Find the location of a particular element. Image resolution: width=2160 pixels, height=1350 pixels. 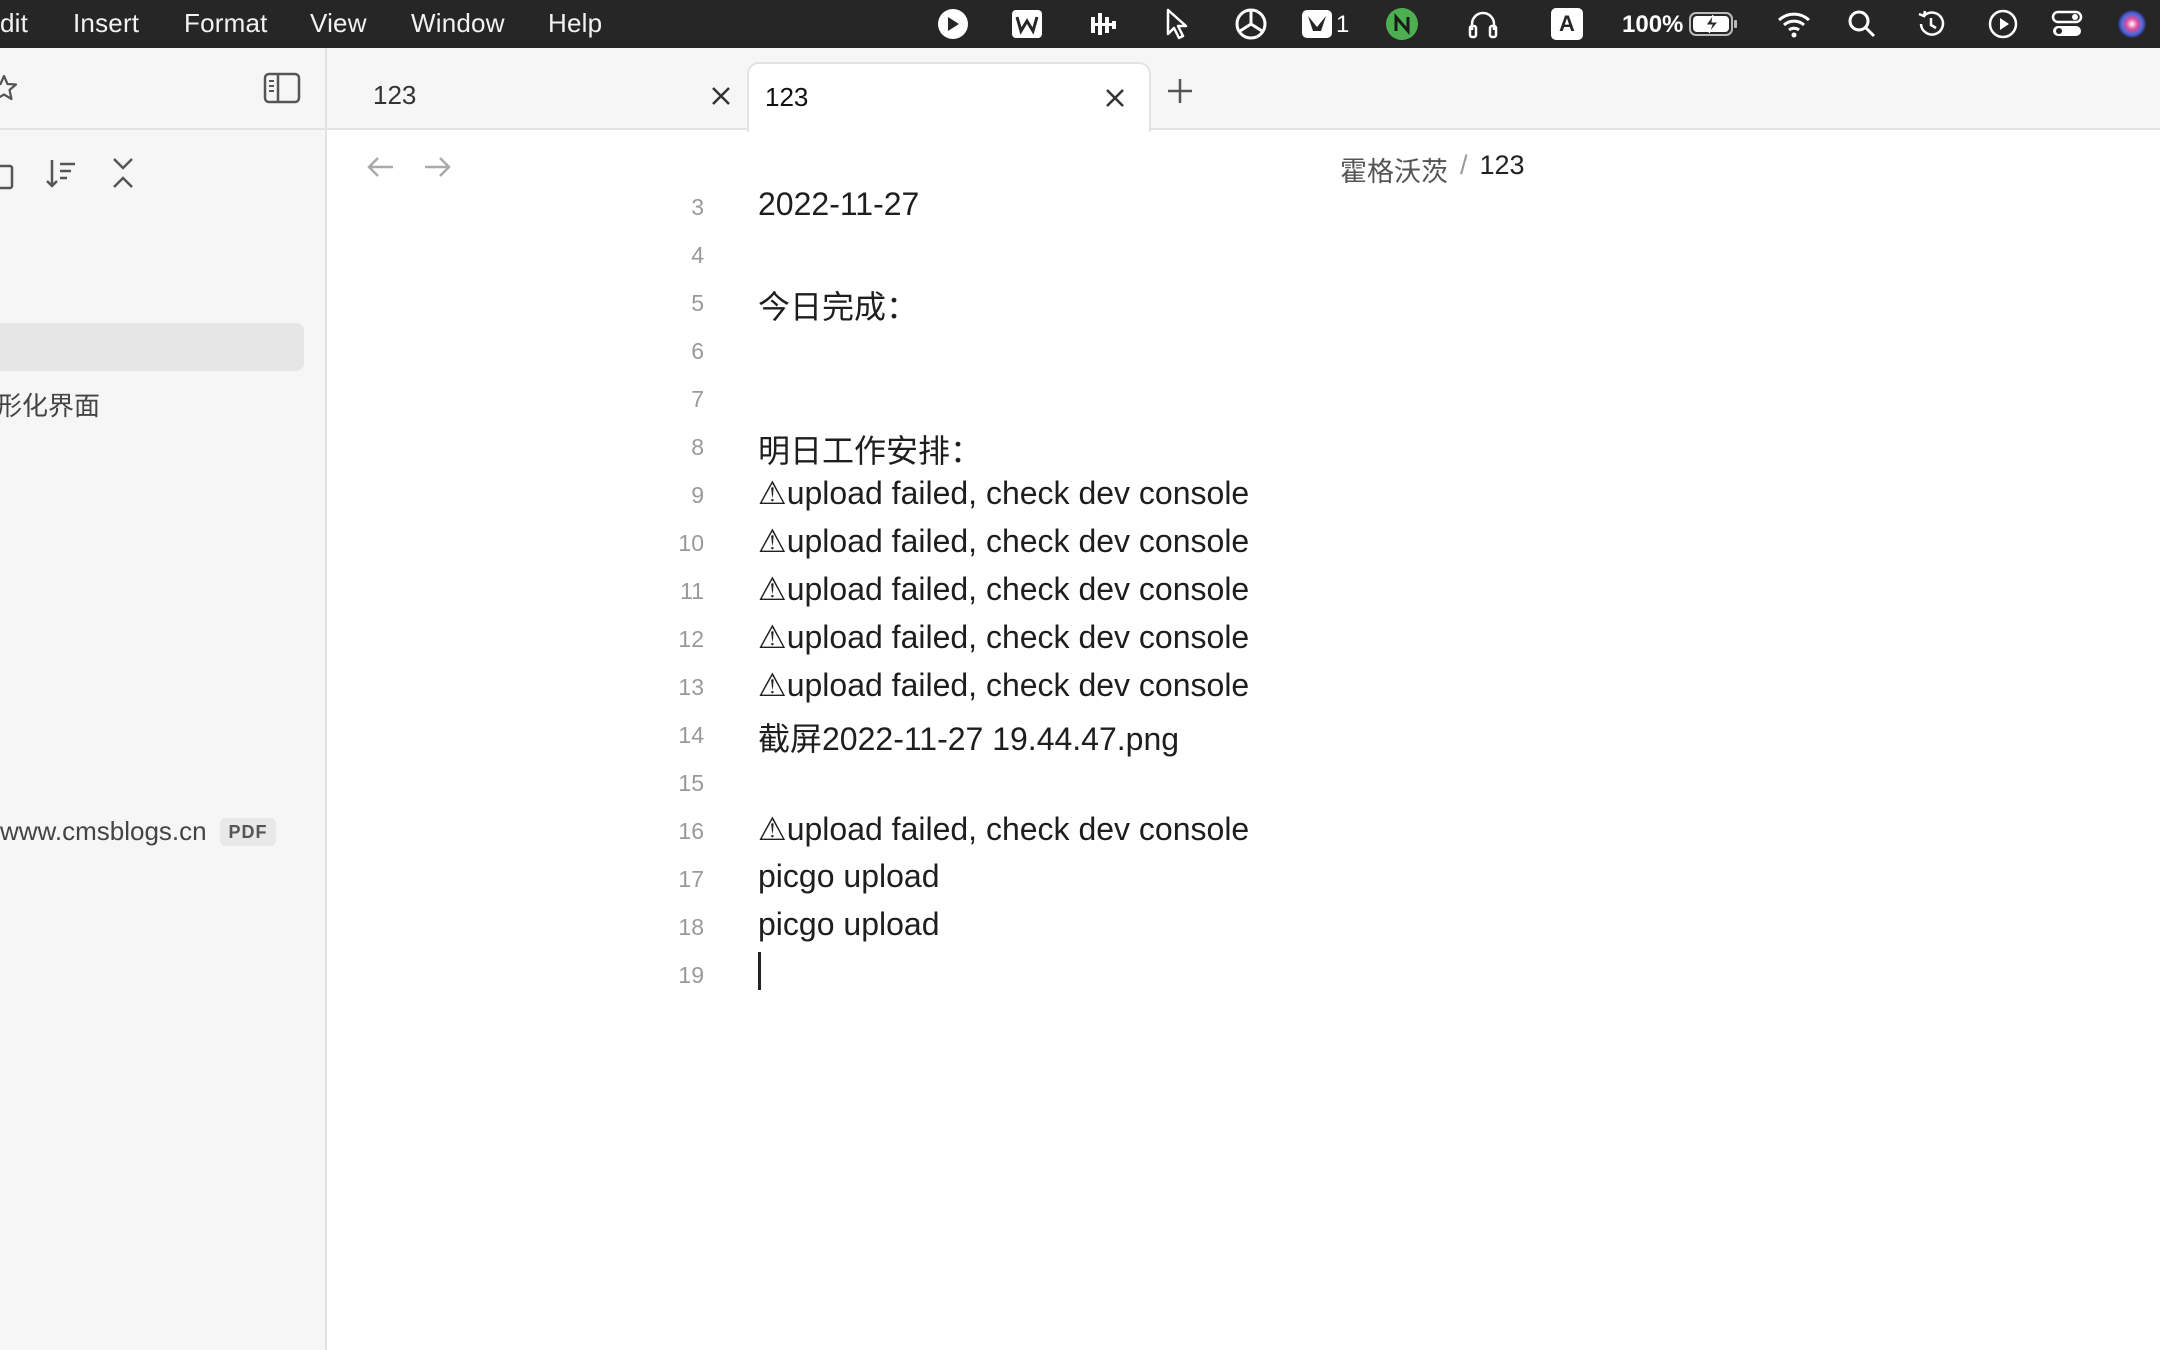

tab-active: 123 is located at coordinates (949, 97).